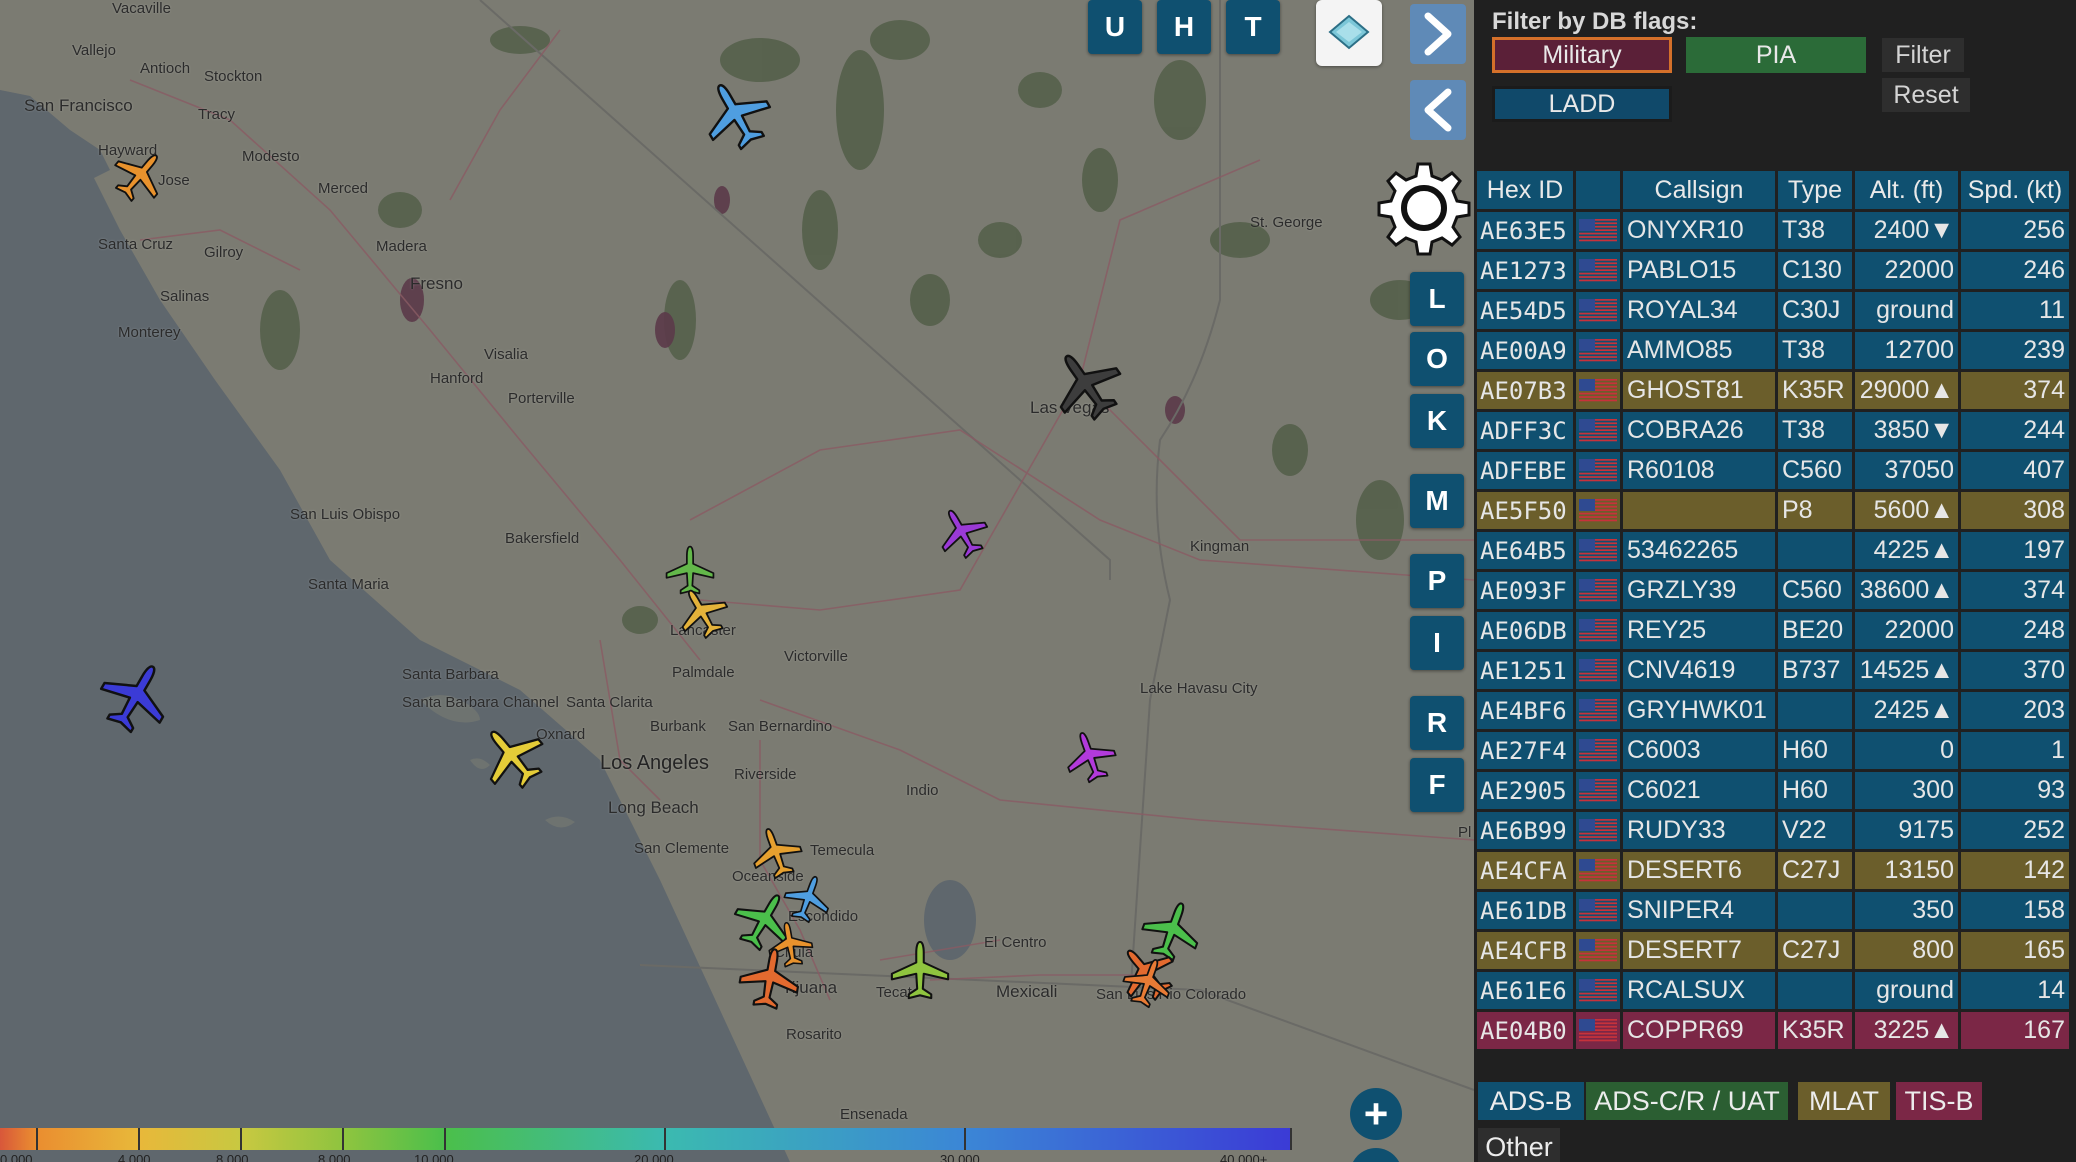 This screenshot has width=2076, height=1162. Describe the element at coordinates (1815, 670) in the screenshot. I see `cell-type: B737` at that location.